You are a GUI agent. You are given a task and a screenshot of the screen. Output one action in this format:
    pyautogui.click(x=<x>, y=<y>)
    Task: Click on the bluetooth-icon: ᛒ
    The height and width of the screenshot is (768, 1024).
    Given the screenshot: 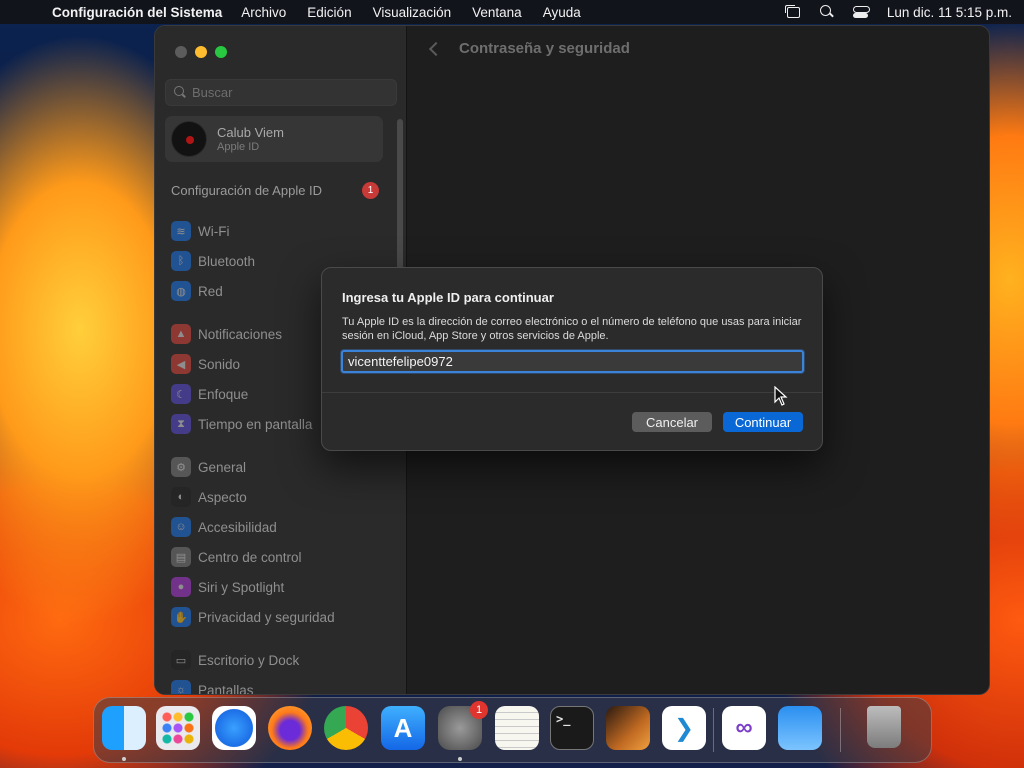 What is the action you would take?
    pyautogui.click(x=181, y=261)
    